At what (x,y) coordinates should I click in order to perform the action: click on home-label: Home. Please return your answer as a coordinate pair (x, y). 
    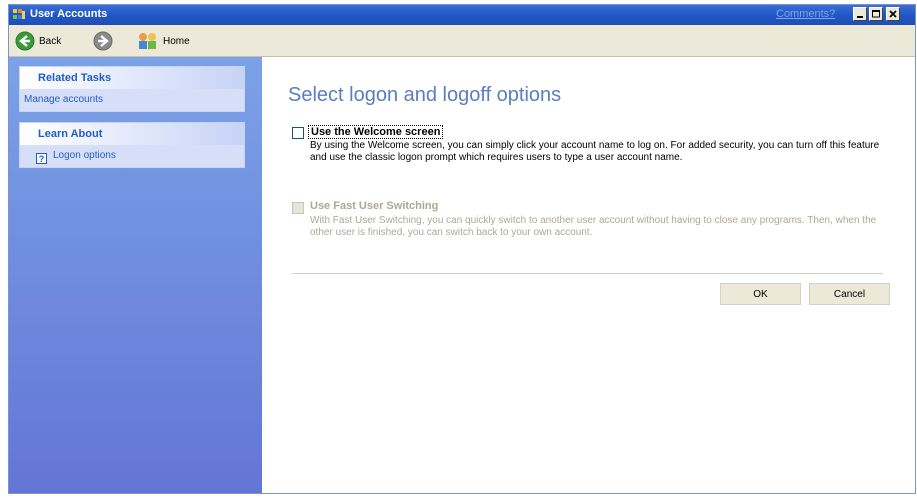
    Looking at the image, I should click on (176, 41).